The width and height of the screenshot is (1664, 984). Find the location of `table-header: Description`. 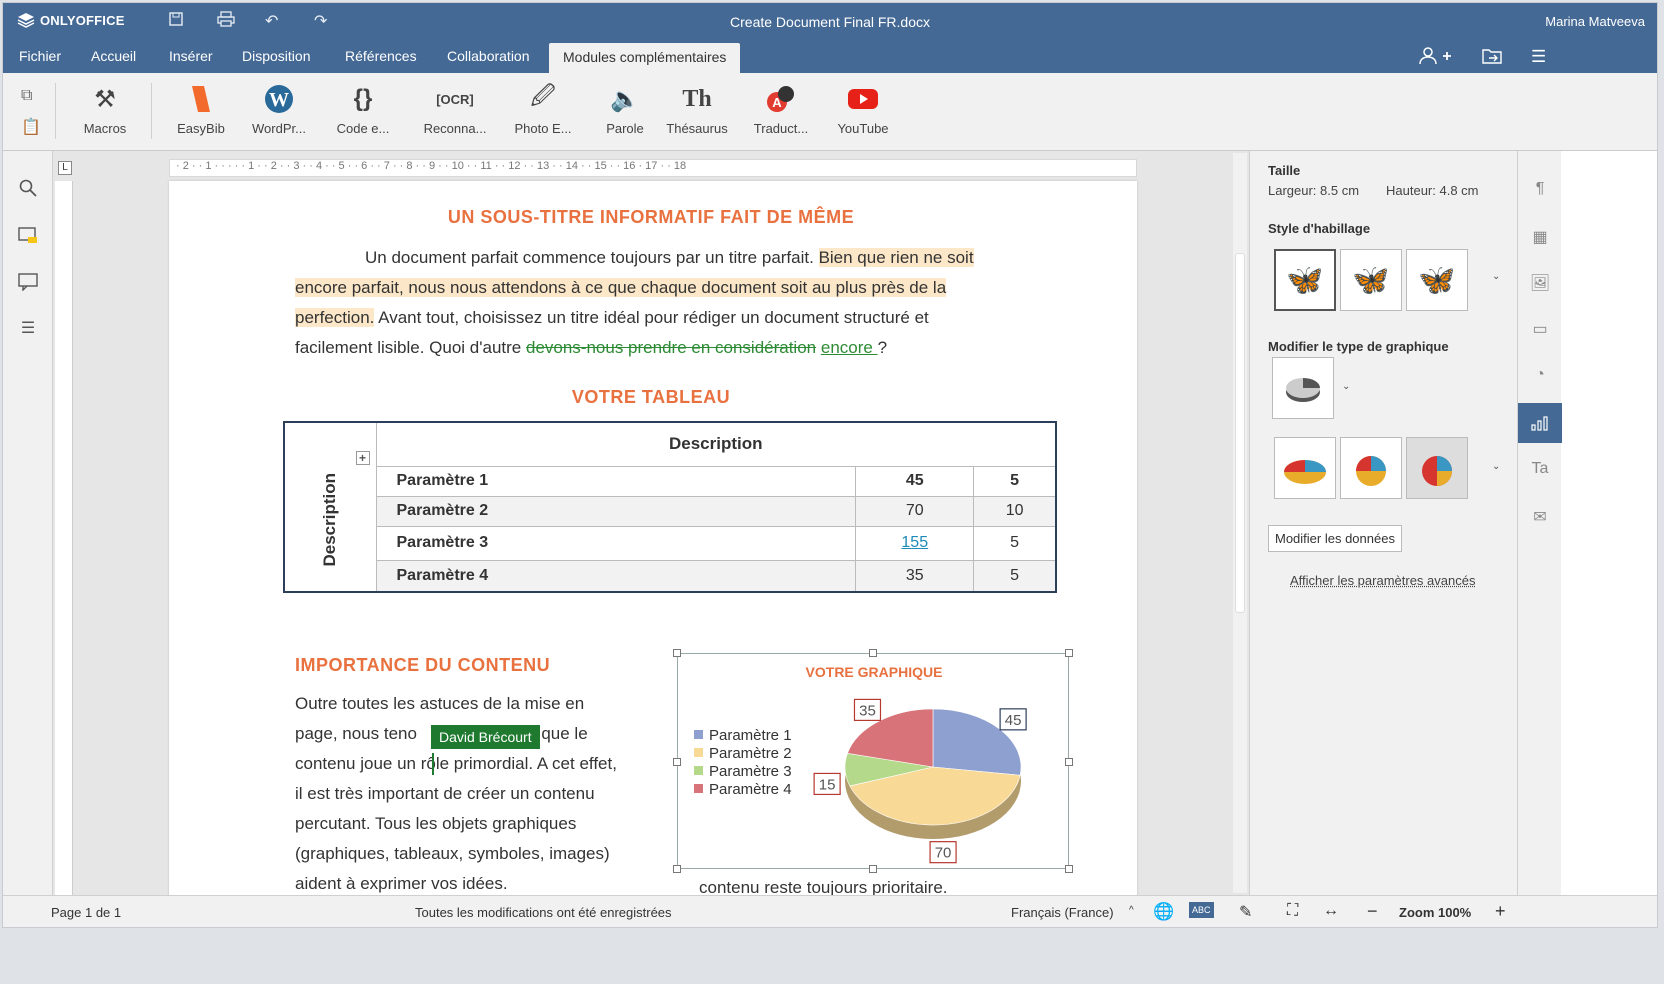

table-header: Description is located at coordinates (716, 444).